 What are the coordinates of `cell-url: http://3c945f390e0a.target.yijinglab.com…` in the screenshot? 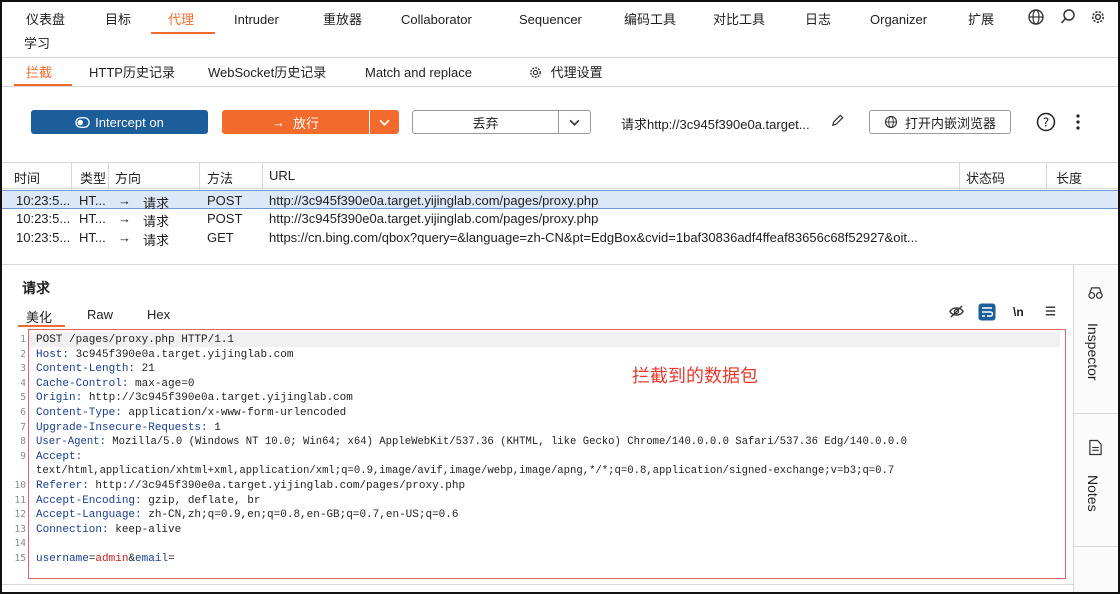 It's located at (434, 200).